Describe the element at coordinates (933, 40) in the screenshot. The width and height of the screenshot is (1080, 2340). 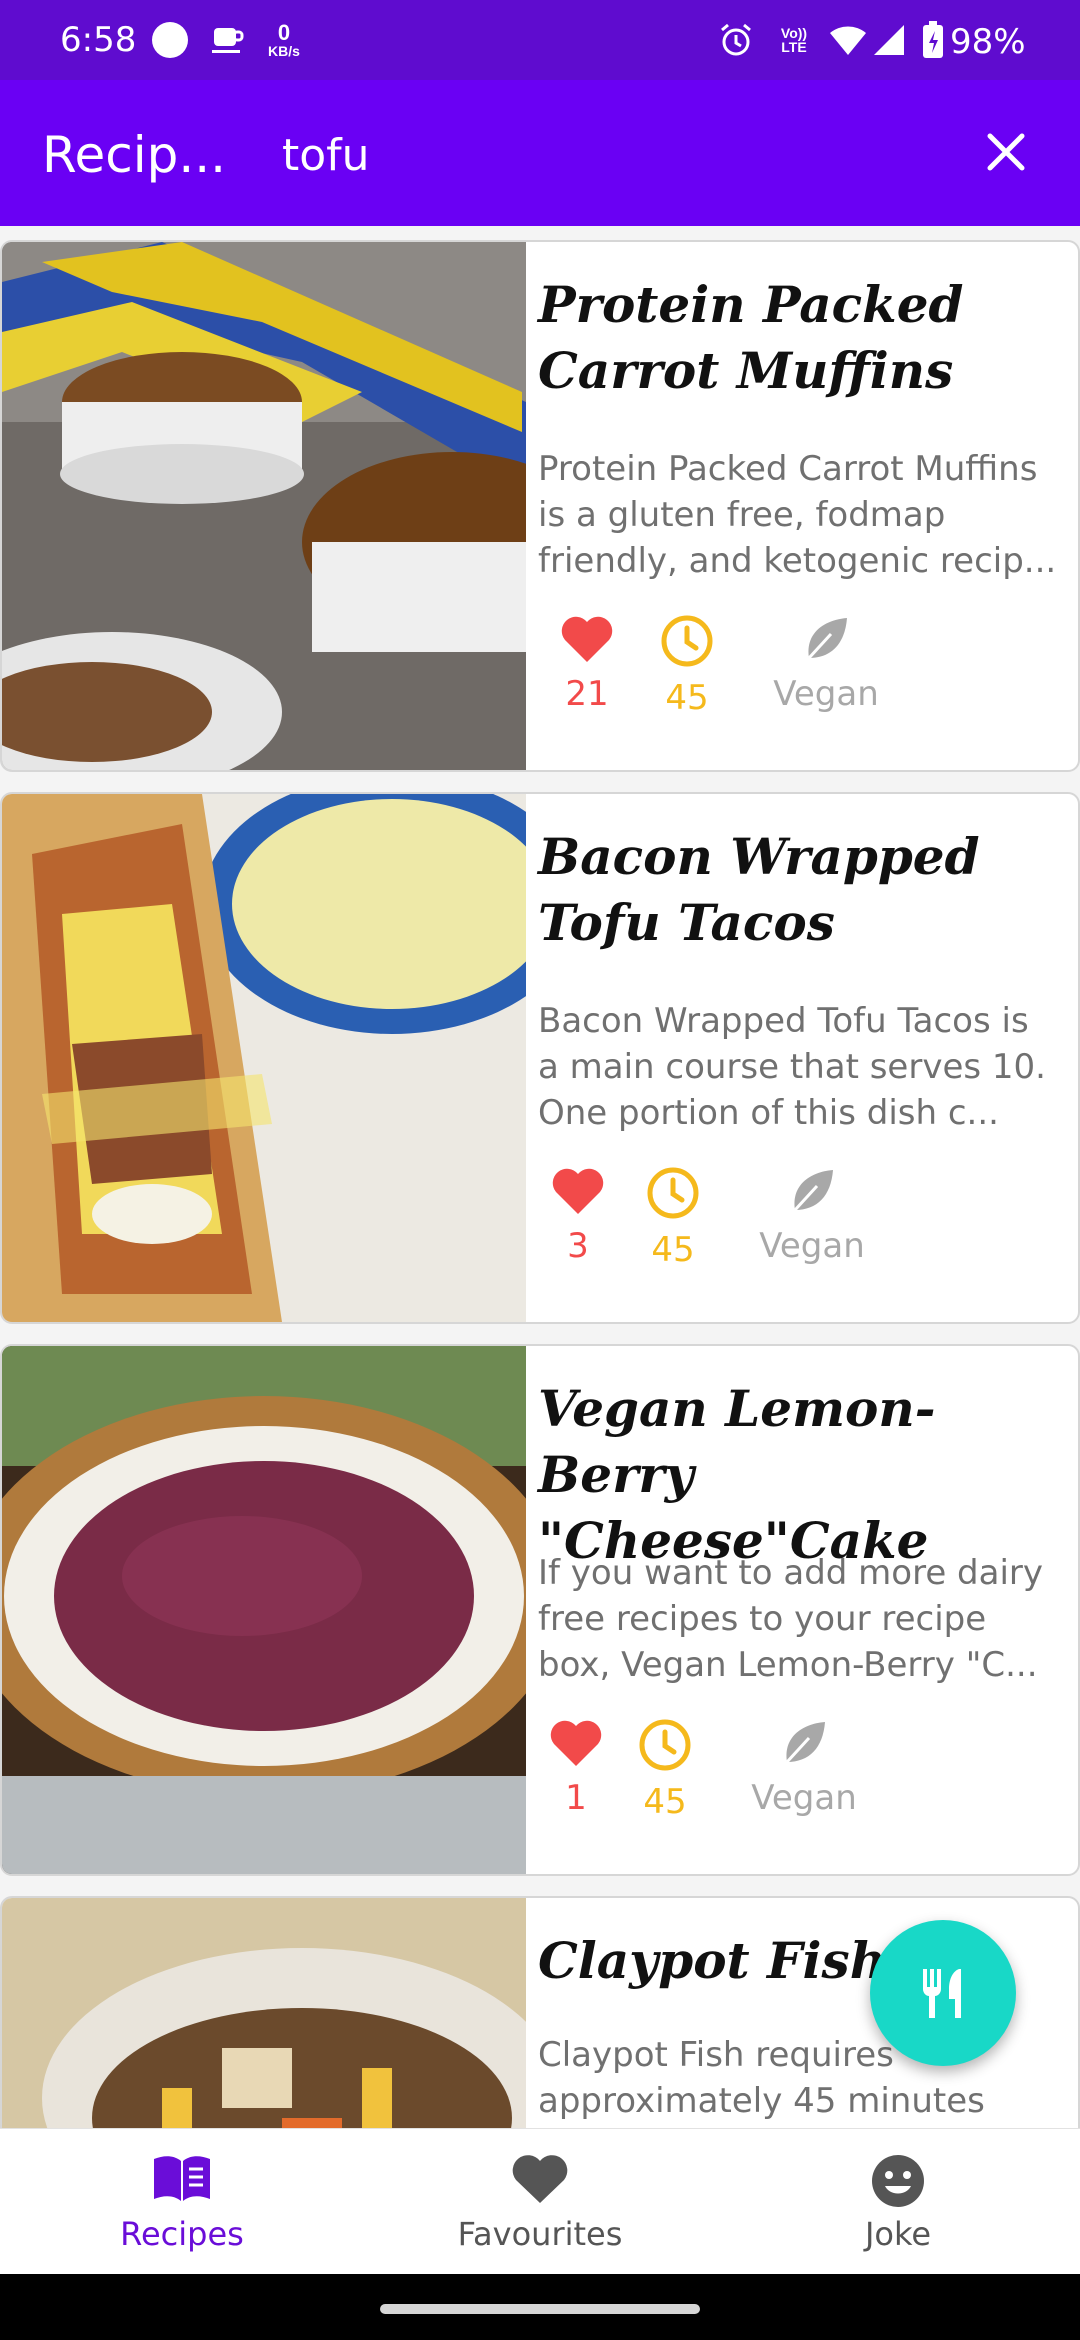
I see `battery-icon` at that location.